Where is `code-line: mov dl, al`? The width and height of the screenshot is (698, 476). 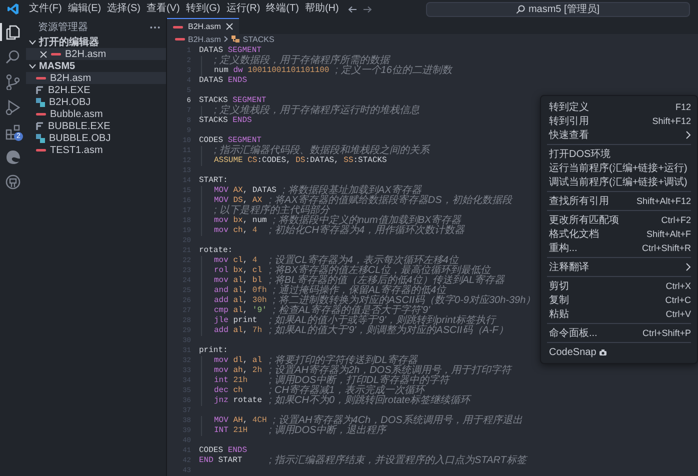
code-line: mov dl, al is located at coordinates (234, 361).